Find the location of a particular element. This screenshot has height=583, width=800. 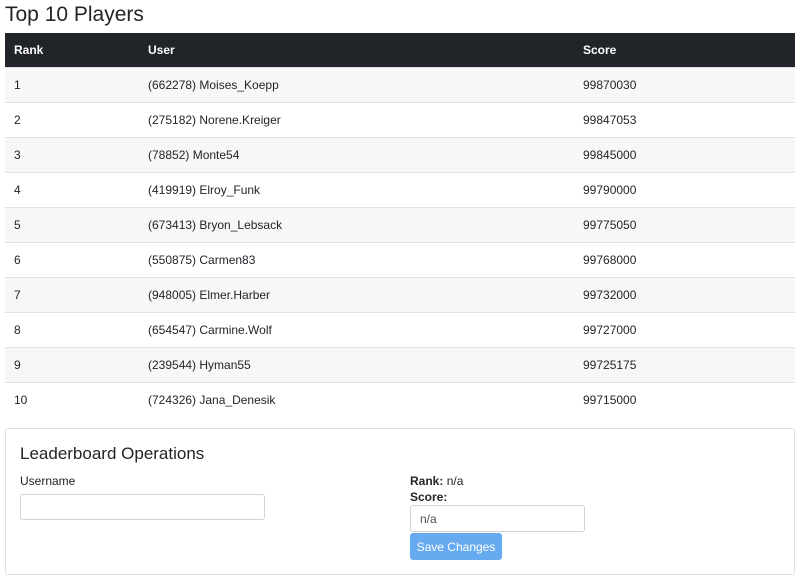

rank-cell: 2 is located at coordinates (72, 119).